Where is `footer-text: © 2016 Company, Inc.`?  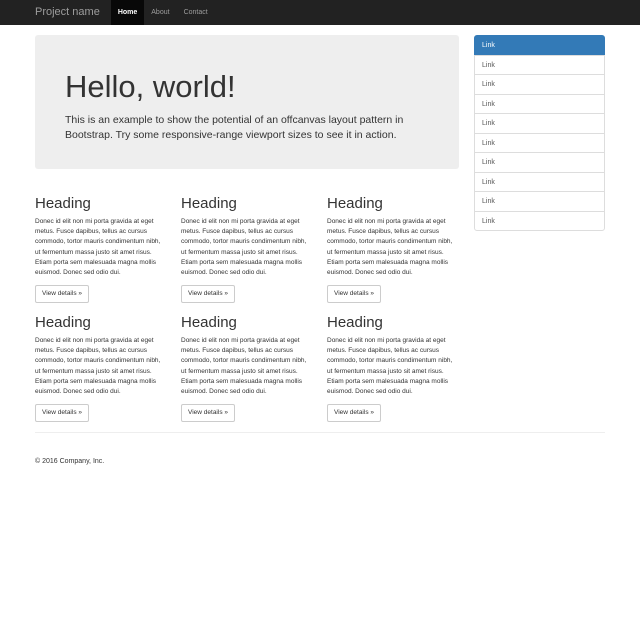 footer-text: © 2016 Company, Inc. is located at coordinates (70, 461).